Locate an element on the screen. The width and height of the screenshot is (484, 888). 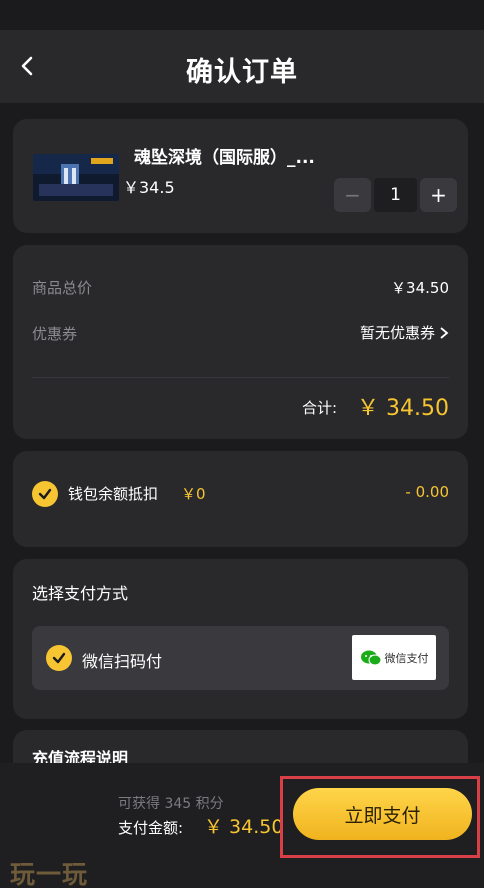
wechat-pay-logo: 微信支付 is located at coordinates (394, 657).